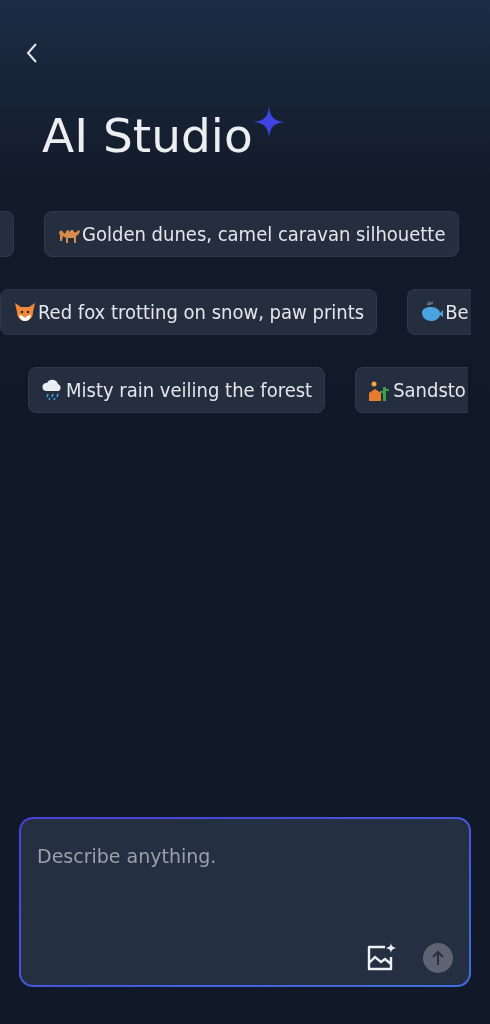  Describe the element at coordinates (245, 888) in the screenshot. I see `prompt-field: Describe anything.` at that location.